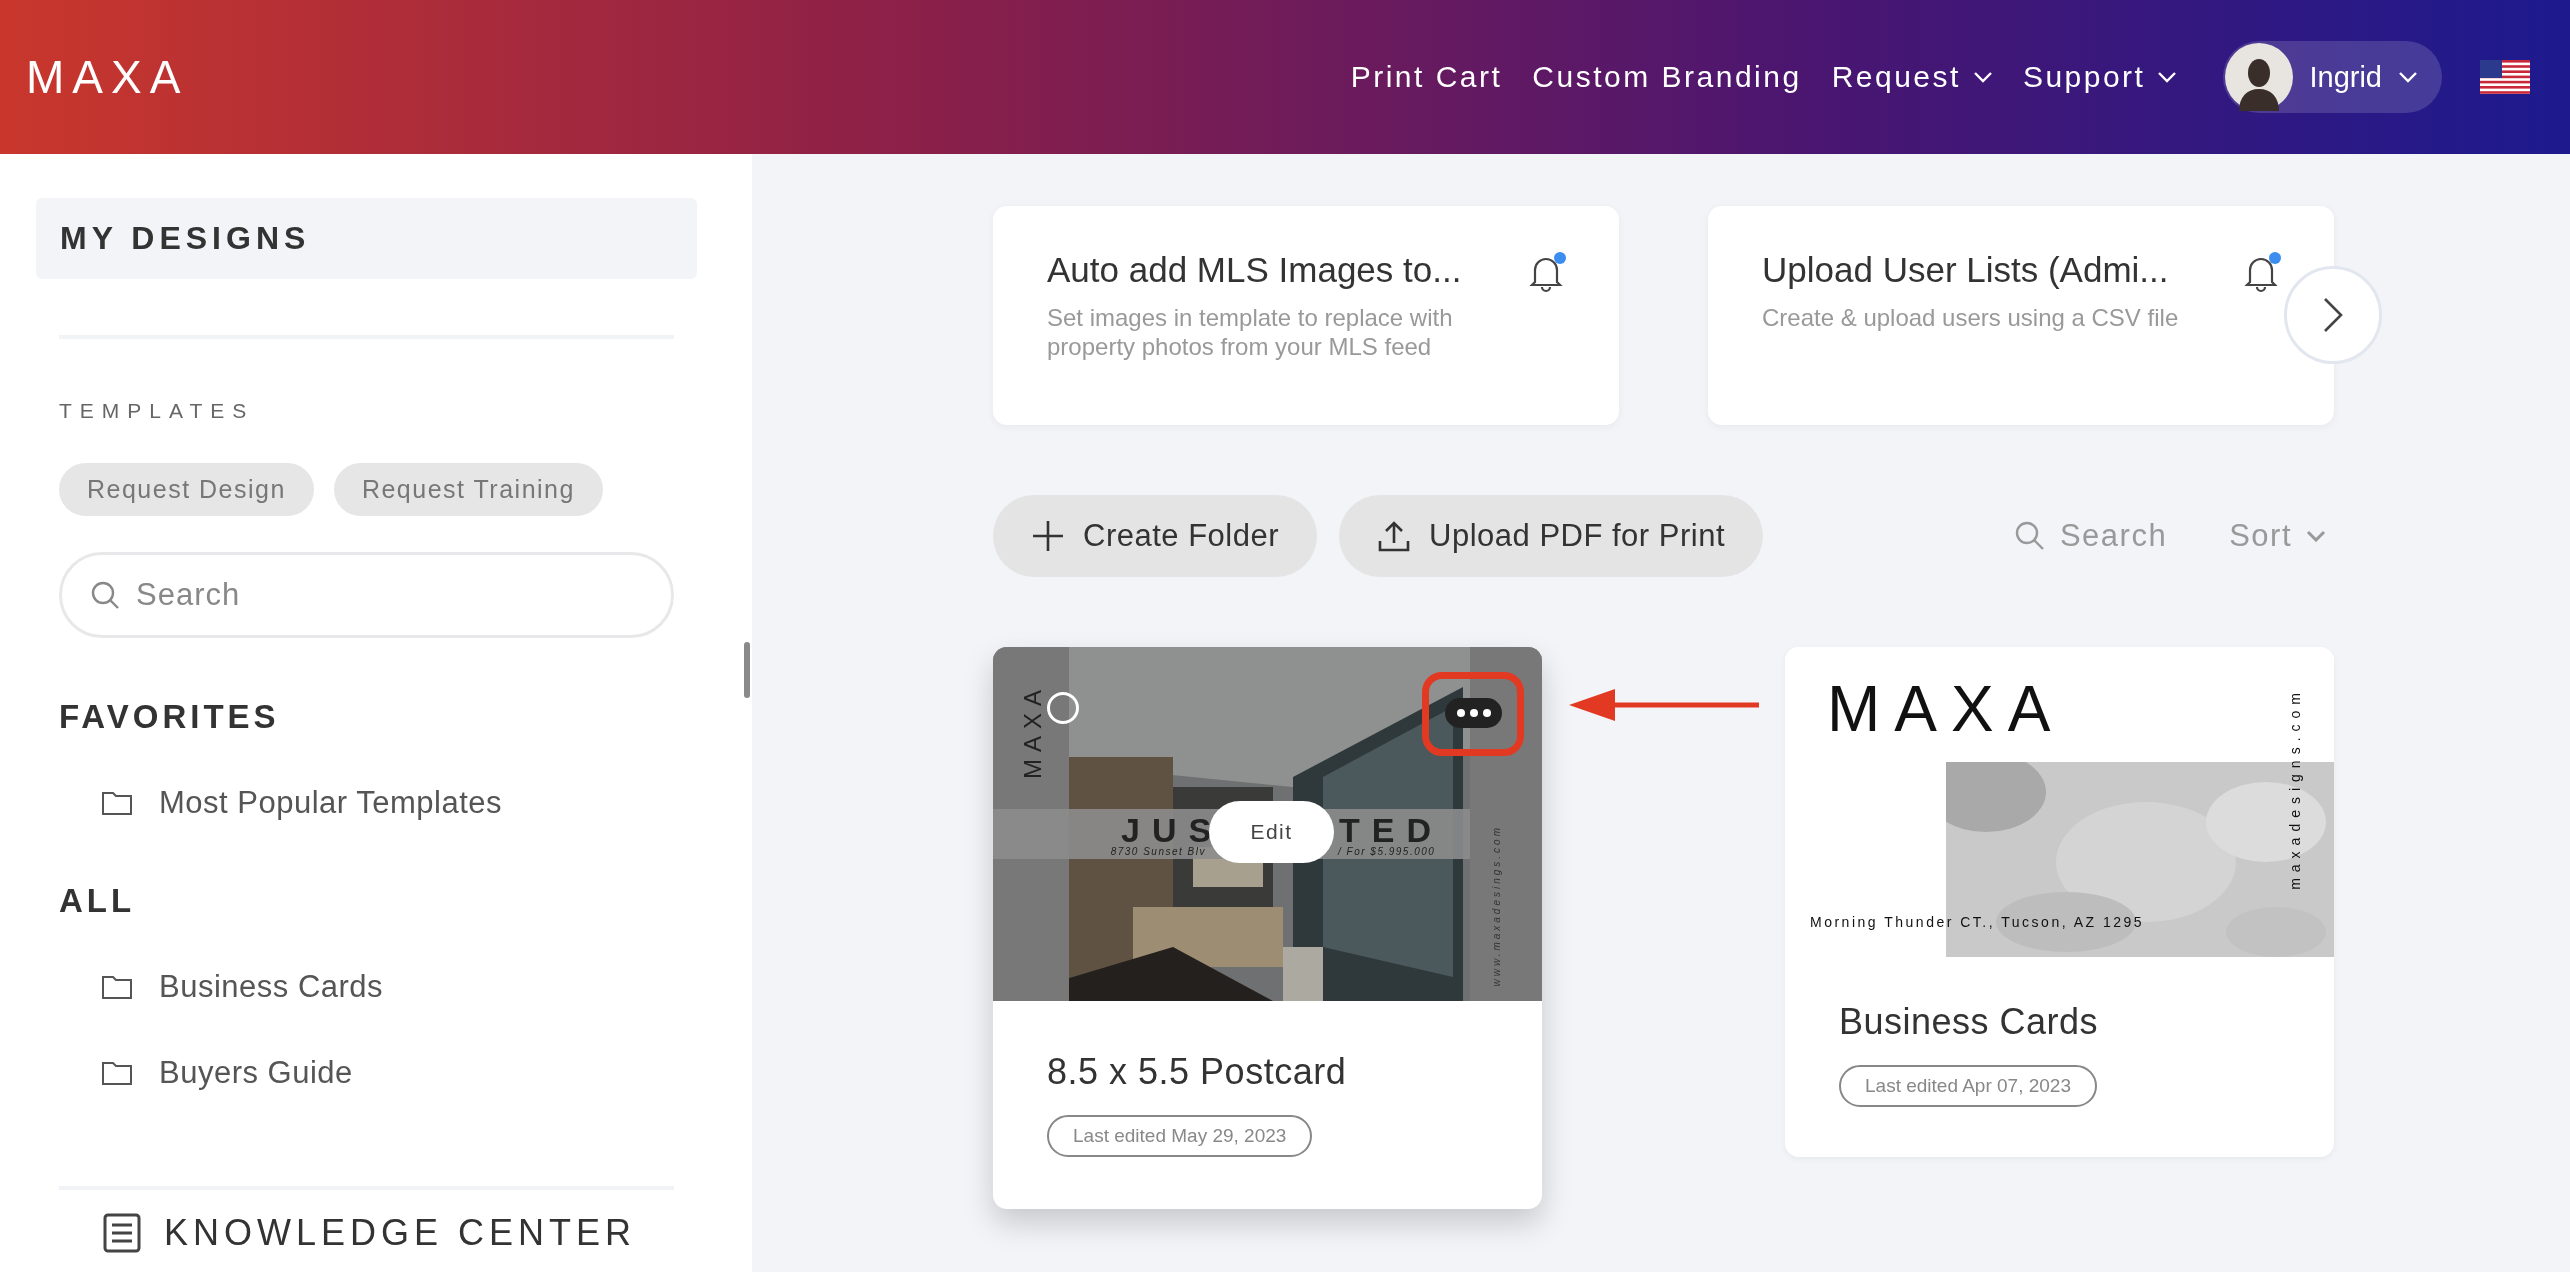  I want to click on notification-text: Set images in template to replace with property photos from your MLS feed, so click(1250, 333).